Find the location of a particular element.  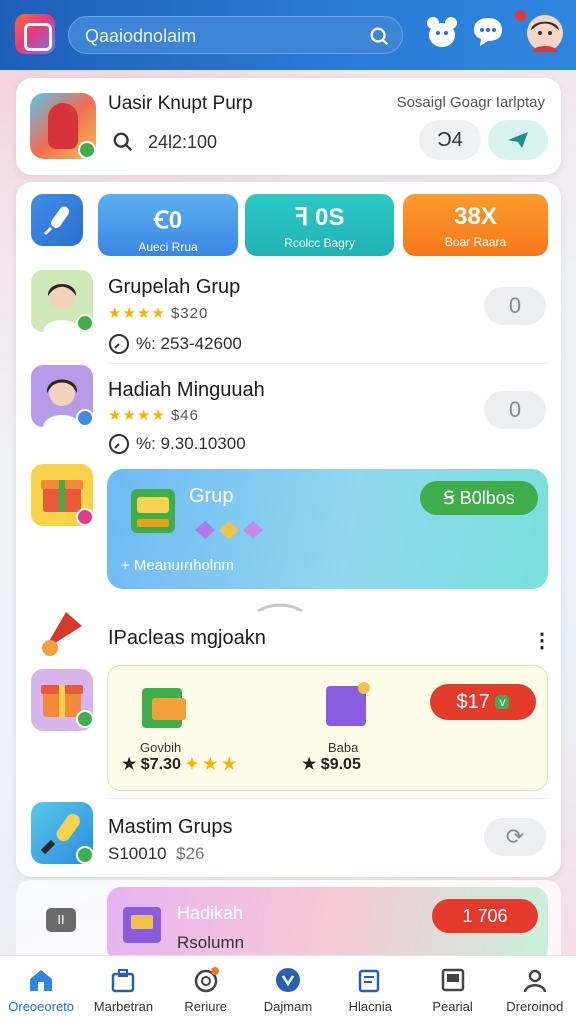

target-icon is located at coordinates (206, 980).